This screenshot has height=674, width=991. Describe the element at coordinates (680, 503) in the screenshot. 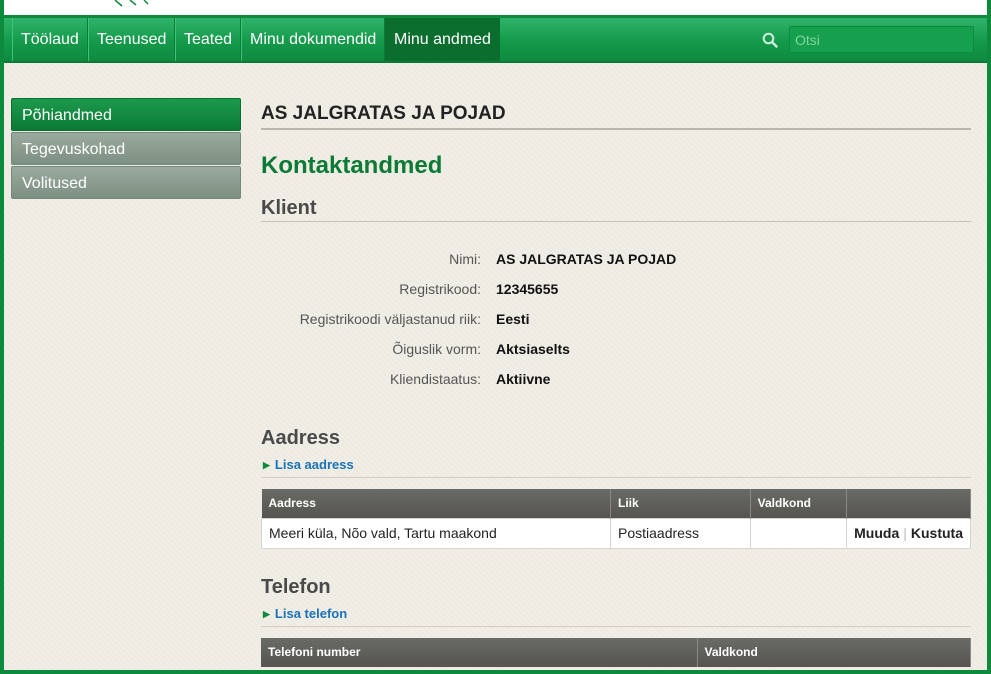

I see `column-header-type: Liik` at that location.